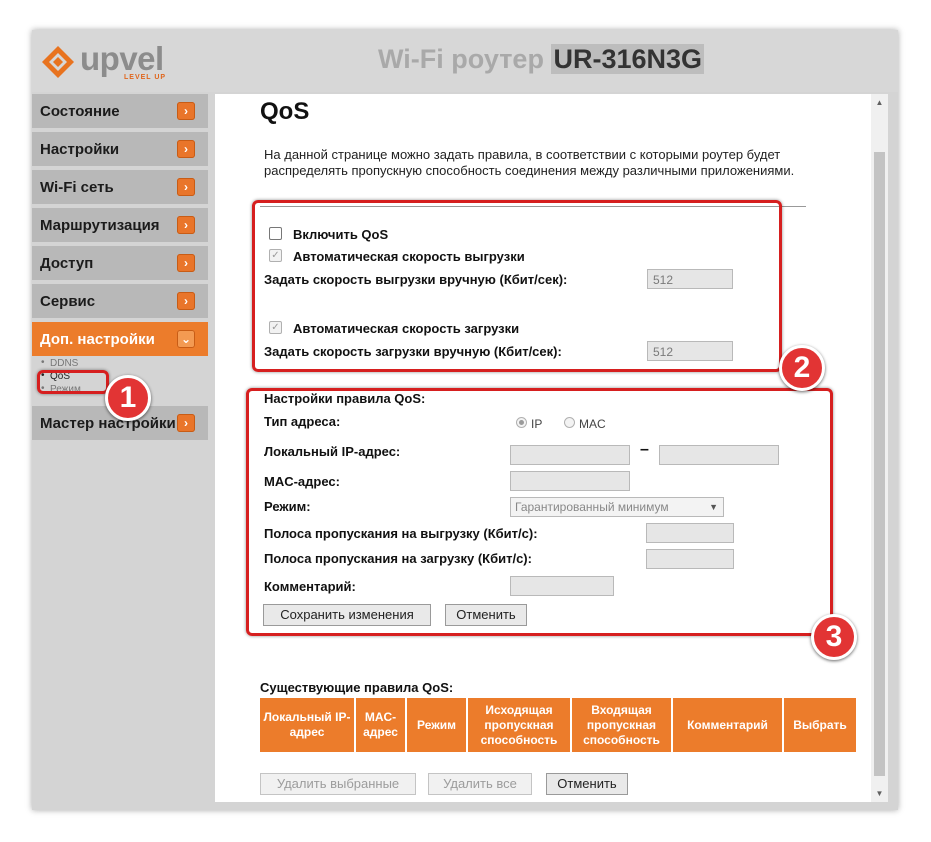  I want to click on delete-all-button: Удалить все, so click(480, 784).